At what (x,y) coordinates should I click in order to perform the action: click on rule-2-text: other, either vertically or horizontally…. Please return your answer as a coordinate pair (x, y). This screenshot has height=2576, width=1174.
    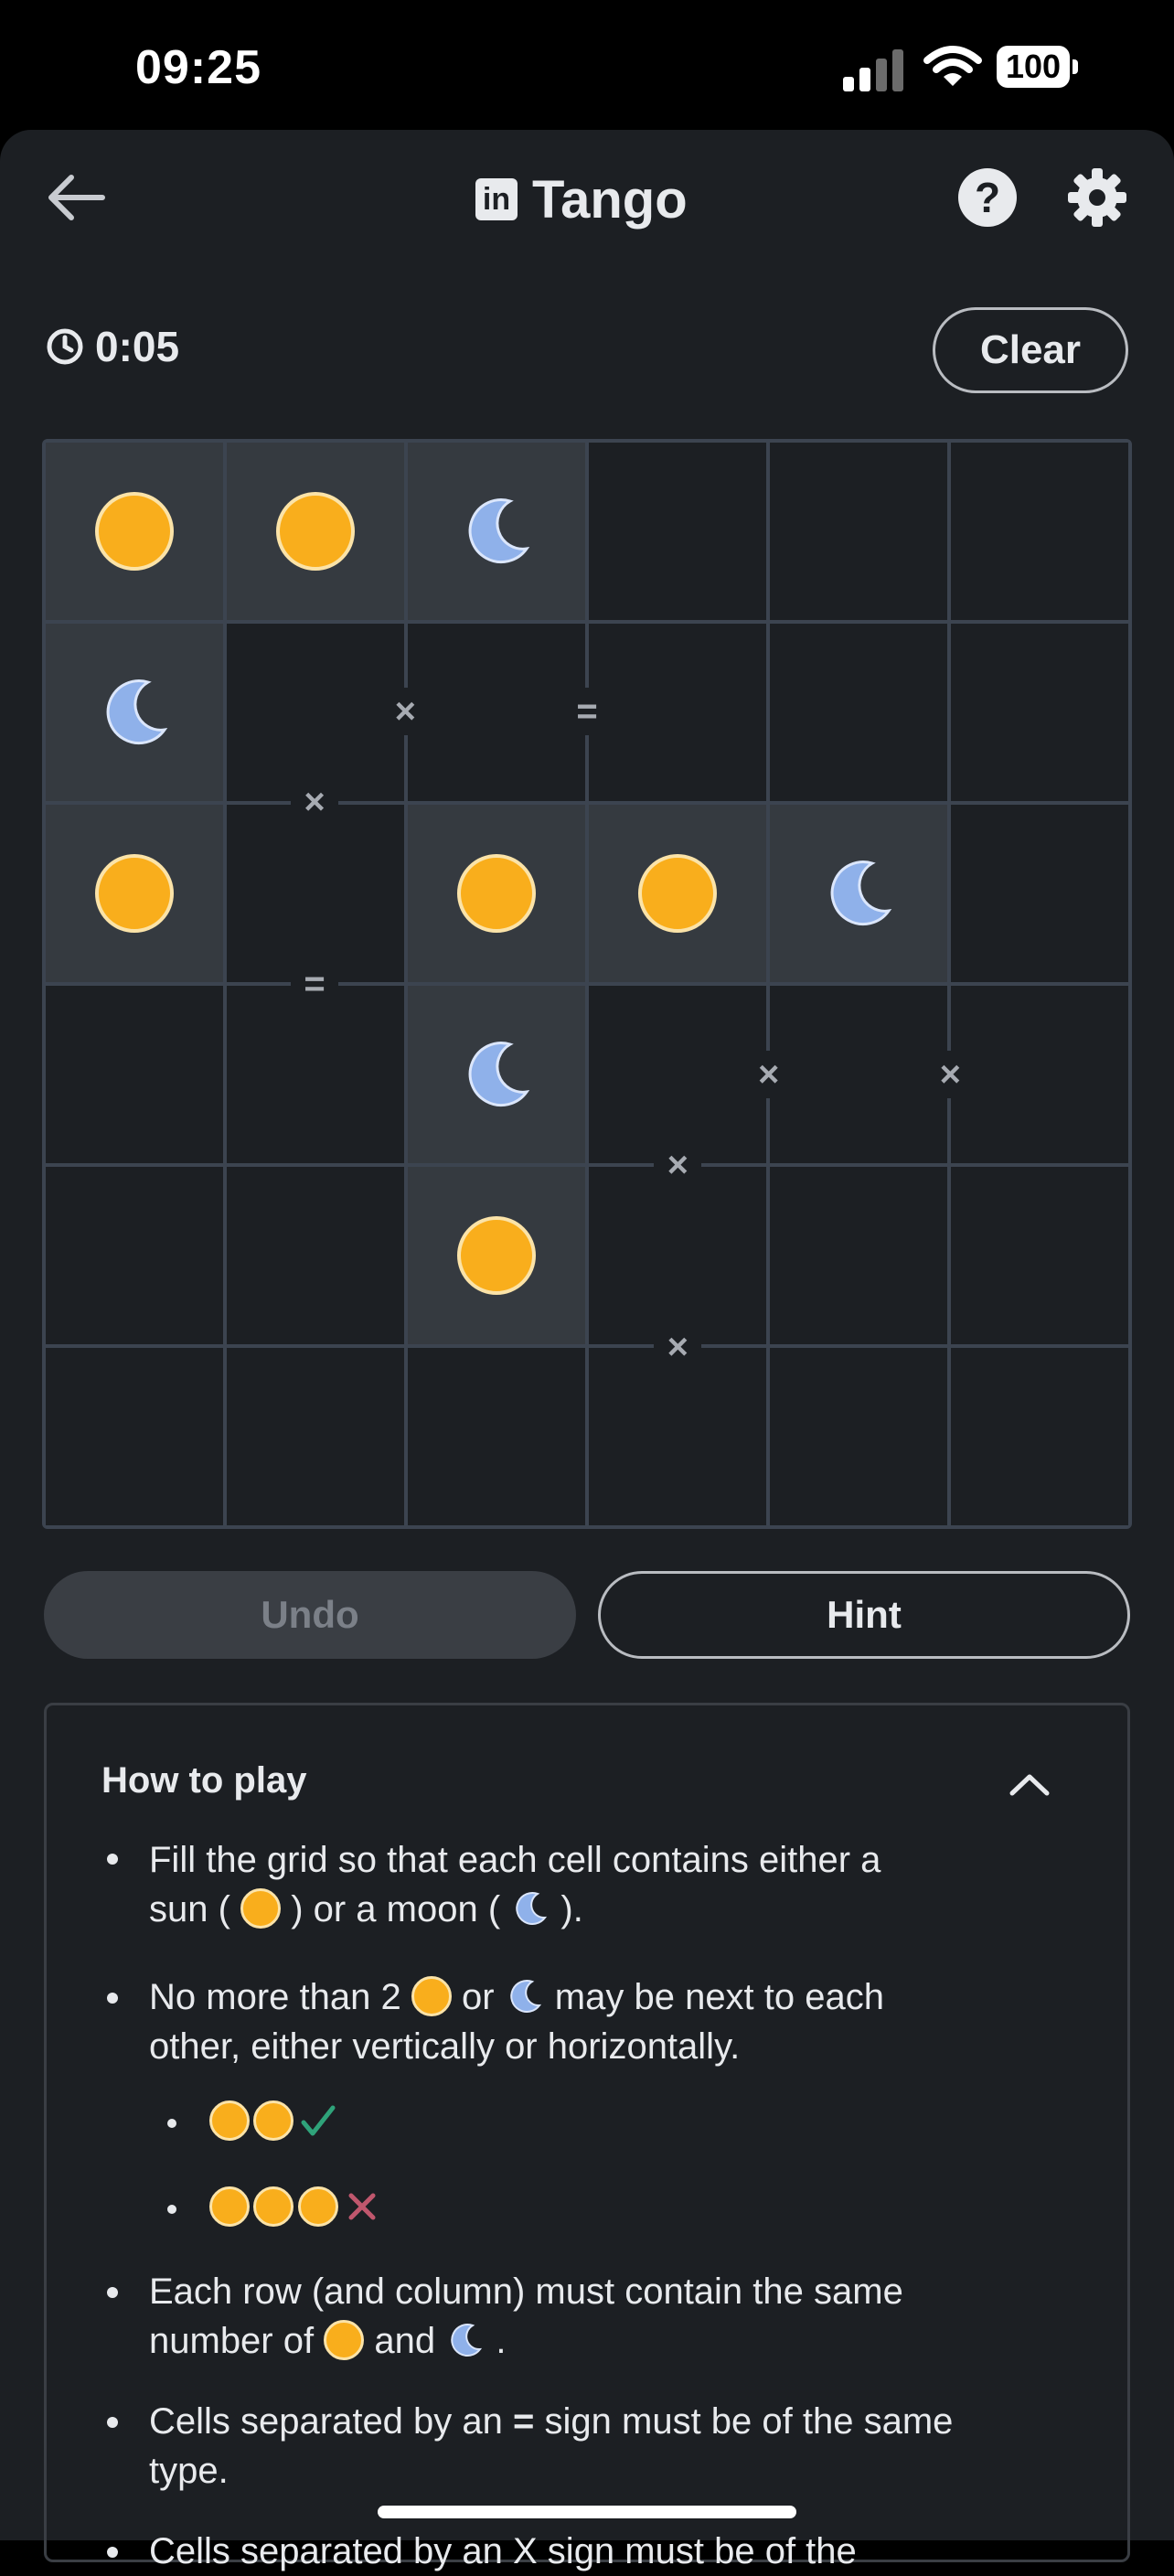
    Looking at the image, I should click on (445, 2046).